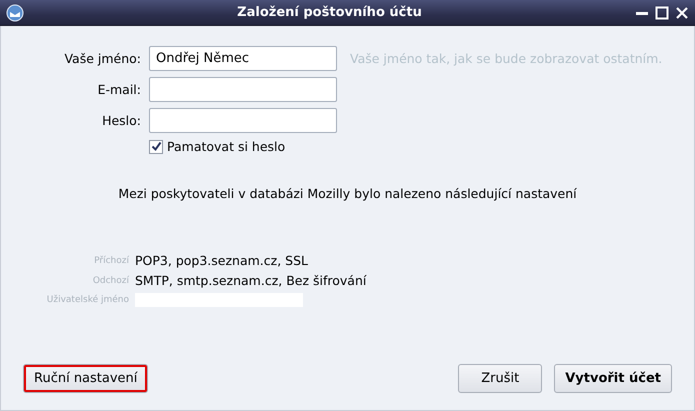  I want to click on checkbox, so click(156, 147).